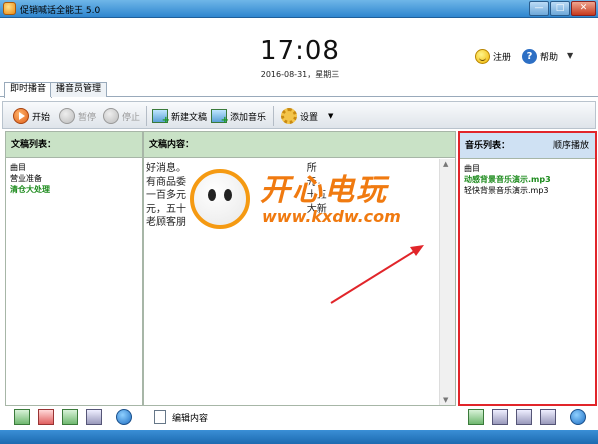 This screenshot has width=598, height=444. Describe the element at coordinates (500, 417) in the screenshot. I see `delete-music-icon` at that location.